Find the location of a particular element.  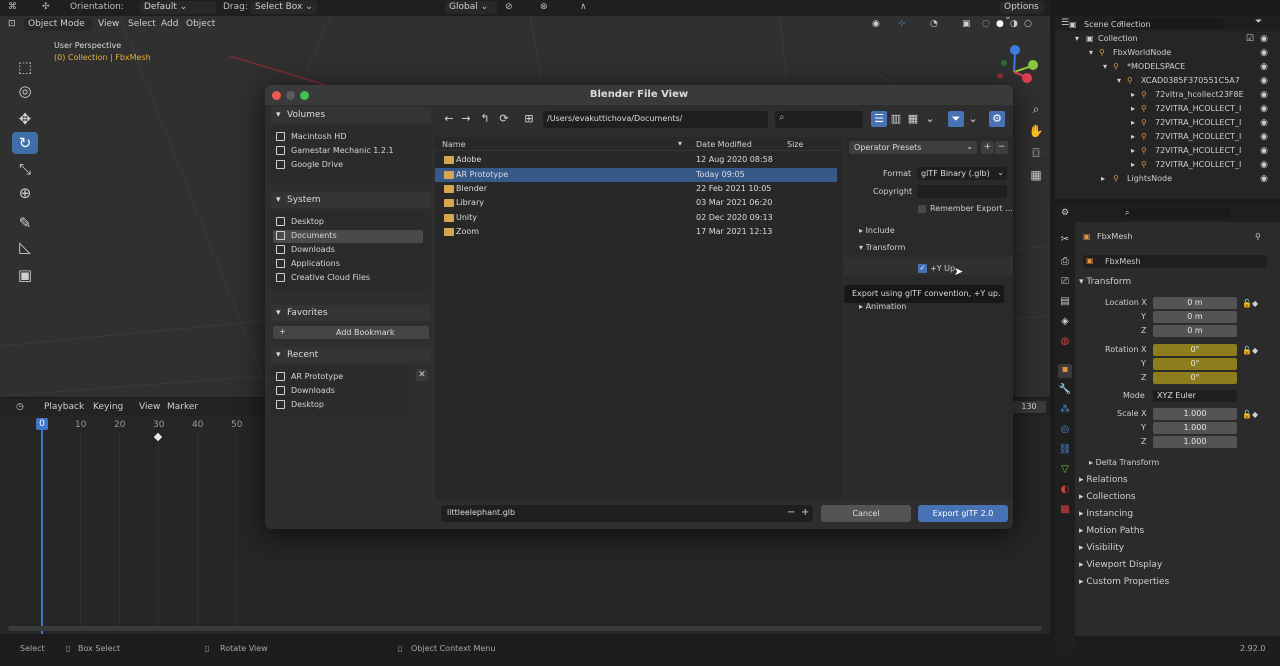

outliner-row: ▾ ⚲ FbxWorldNode ◉ is located at coordinates (1167, 53).